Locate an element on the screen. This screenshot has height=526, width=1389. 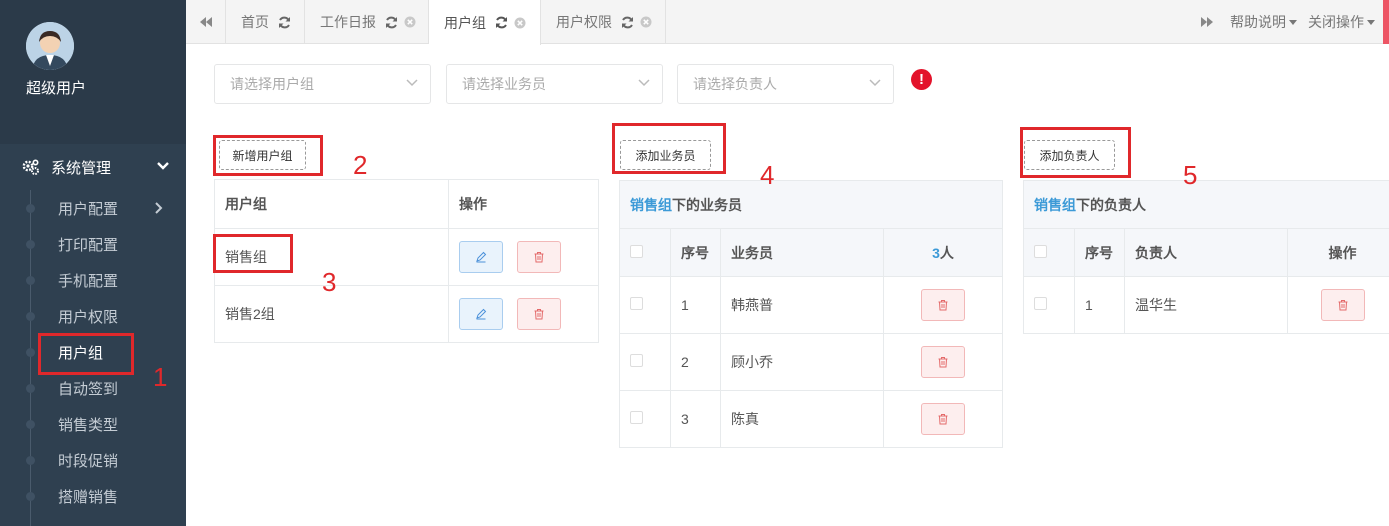
caret-down-icon is located at coordinates (1371, 22).